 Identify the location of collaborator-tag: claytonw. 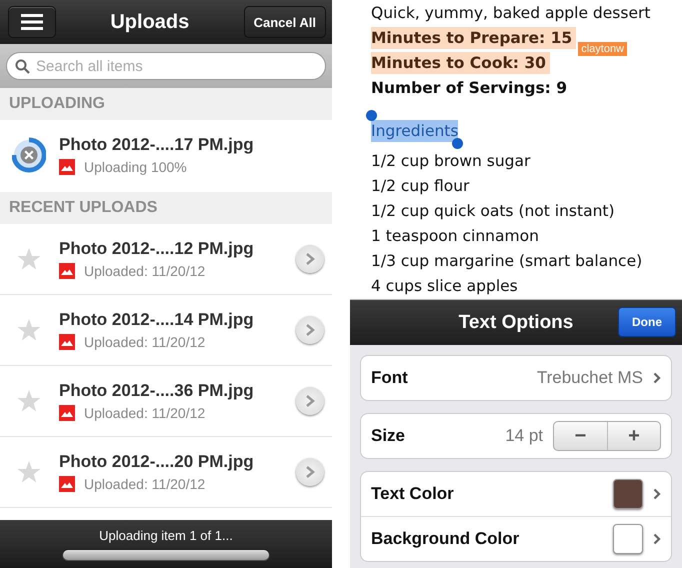
(602, 49).